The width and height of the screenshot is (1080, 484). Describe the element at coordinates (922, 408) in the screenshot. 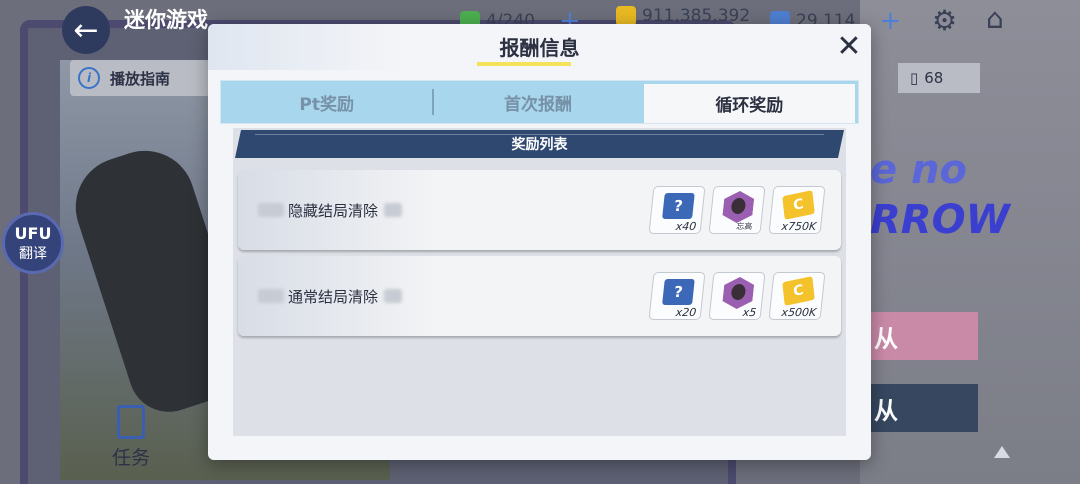

I see `side-card-lower: 从` at that location.